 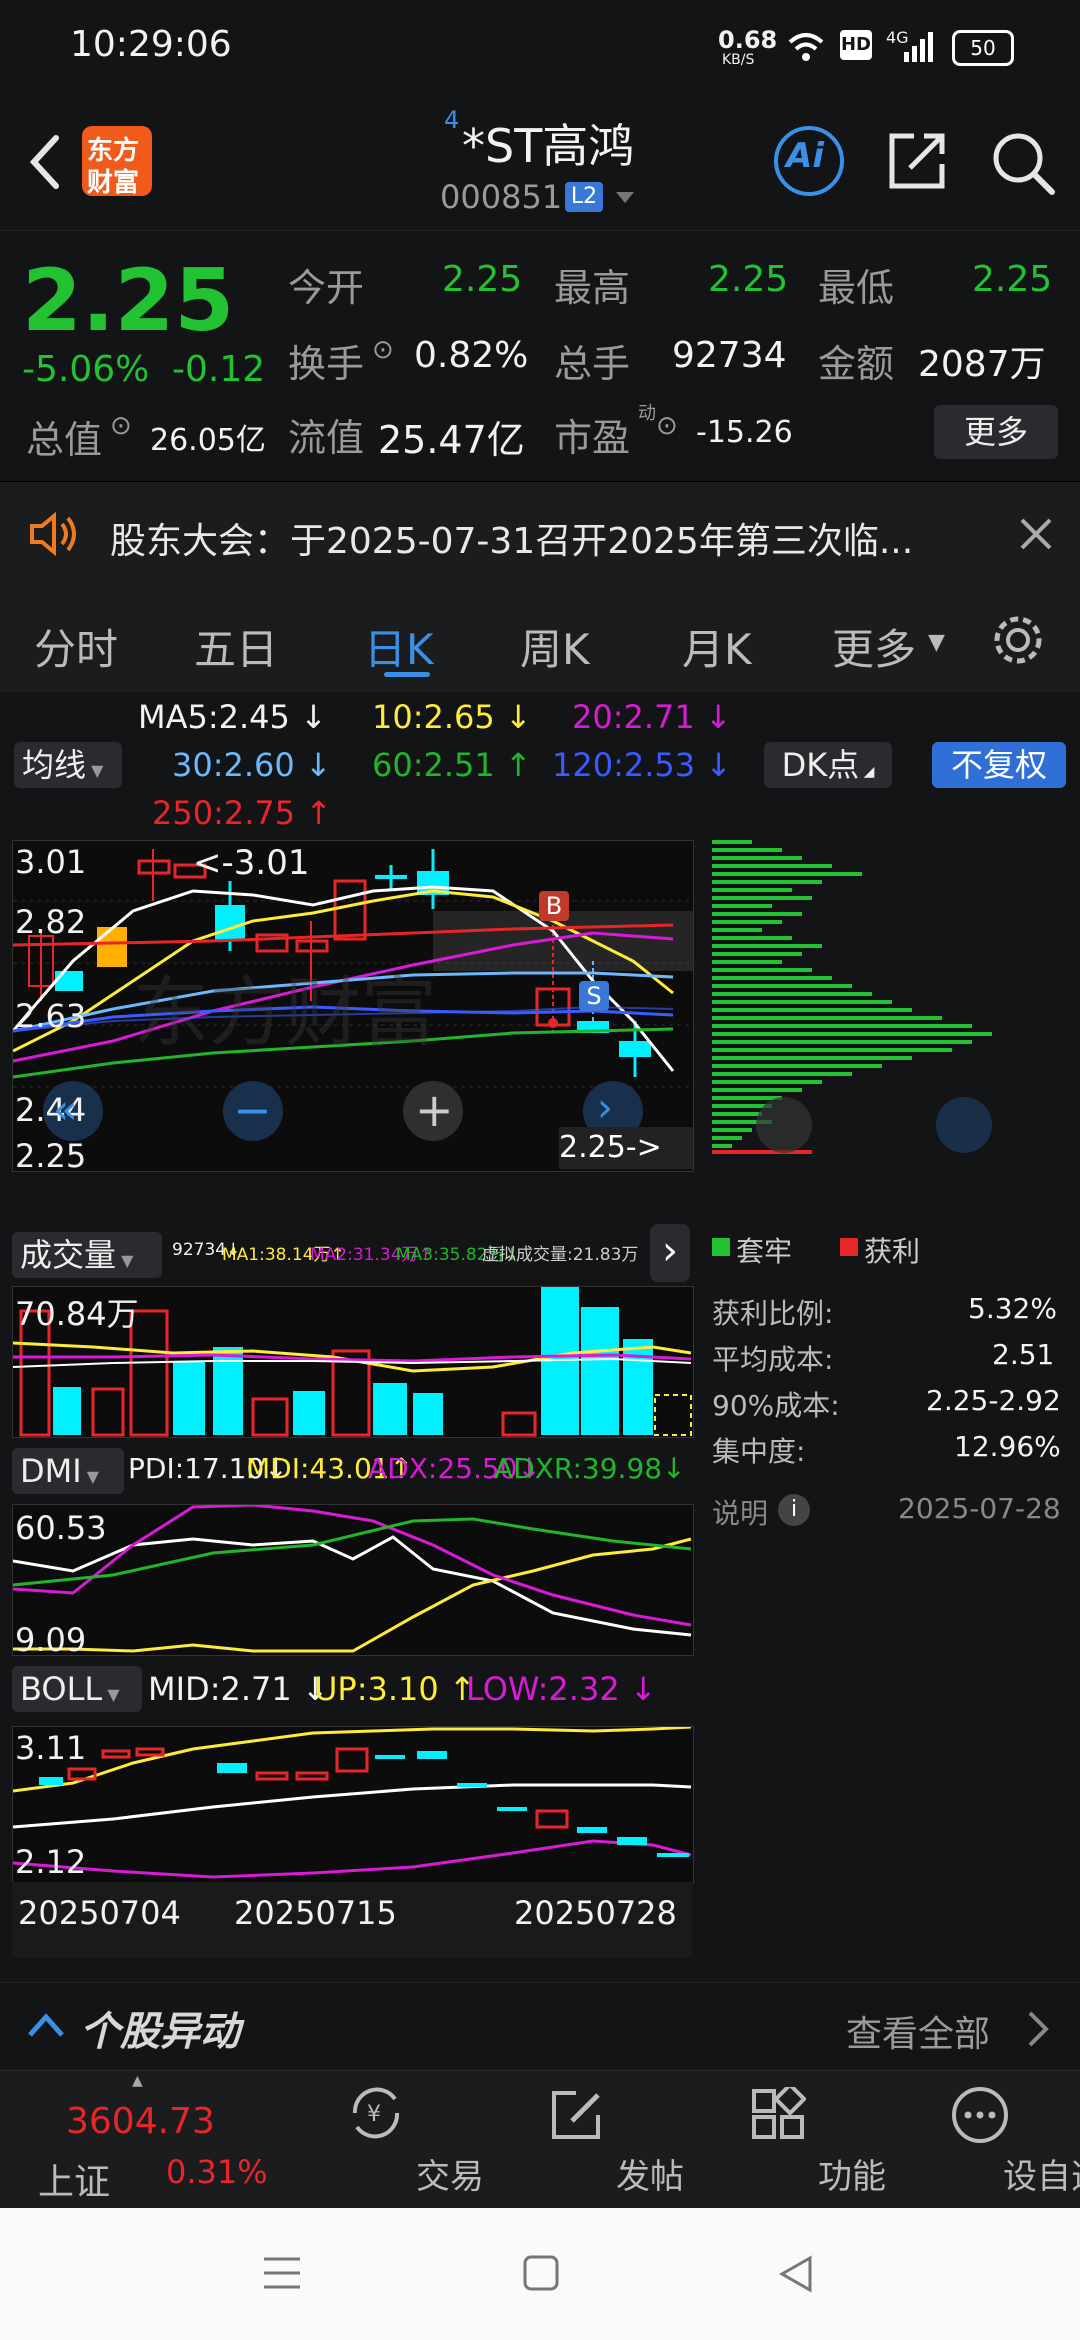 I want to click on ma-selector-button: 均线 ▼, so click(x=68, y=765).